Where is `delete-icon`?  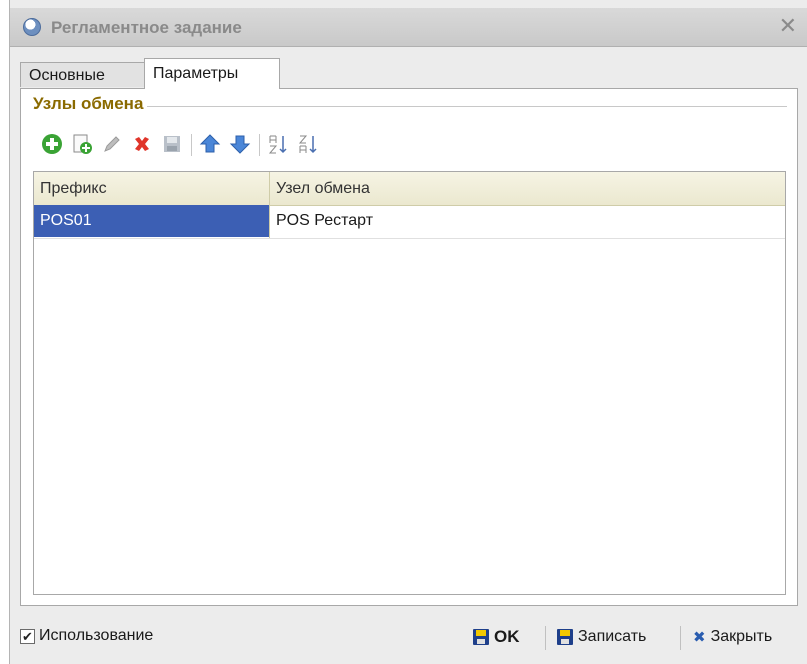
delete-icon is located at coordinates (142, 144).